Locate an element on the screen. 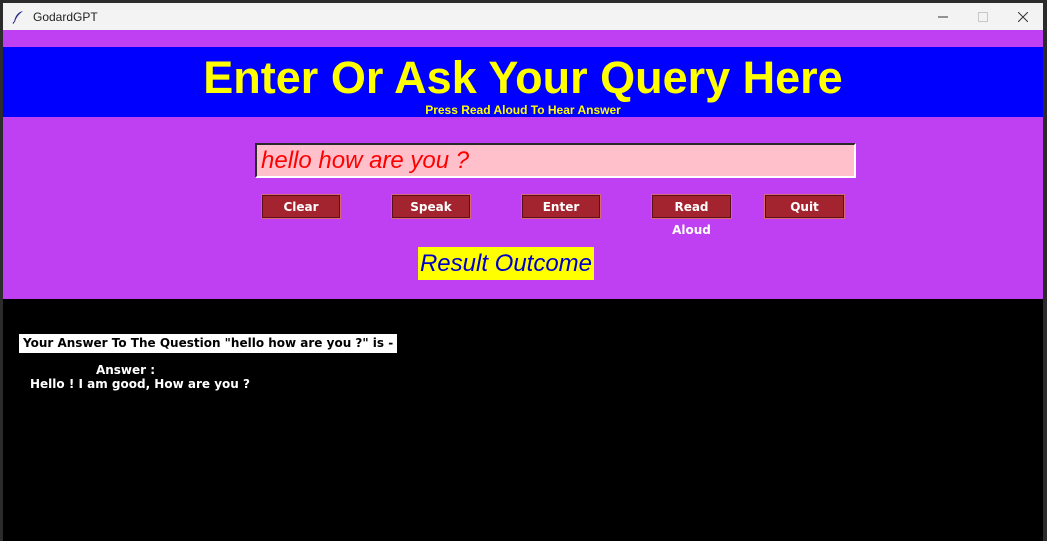 The width and height of the screenshot is (1047, 541). answer-text: Hello ! I am good, How are you ? is located at coordinates (140, 384).